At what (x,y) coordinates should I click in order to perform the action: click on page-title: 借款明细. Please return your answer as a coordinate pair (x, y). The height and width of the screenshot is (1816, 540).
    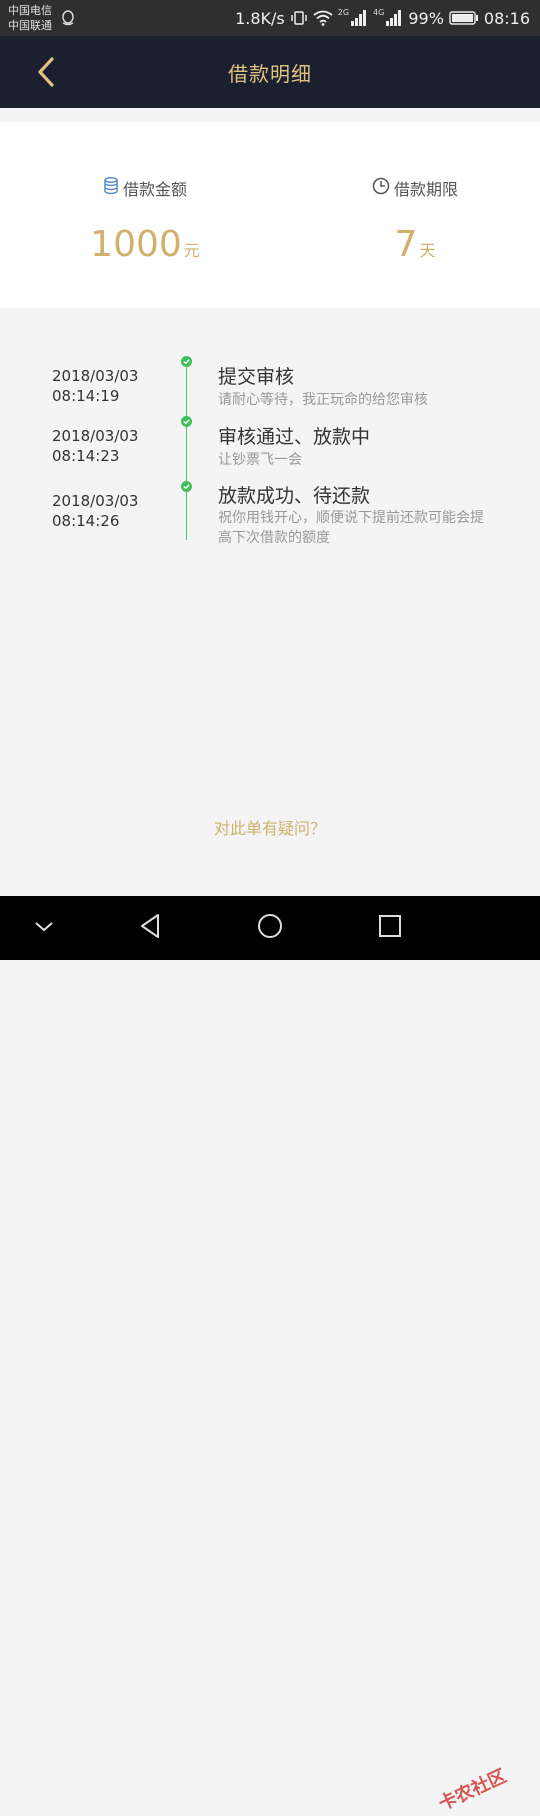
    Looking at the image, I should click on (270, 74).